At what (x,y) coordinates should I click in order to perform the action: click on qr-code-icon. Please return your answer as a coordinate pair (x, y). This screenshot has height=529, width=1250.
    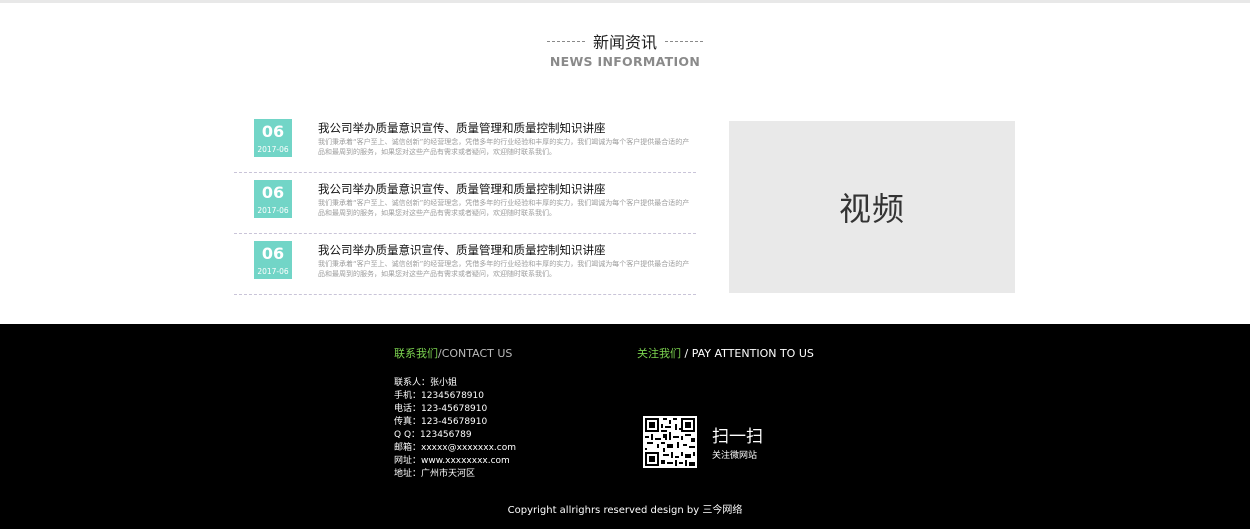
    Looking at the image, I should click on (670, 442).